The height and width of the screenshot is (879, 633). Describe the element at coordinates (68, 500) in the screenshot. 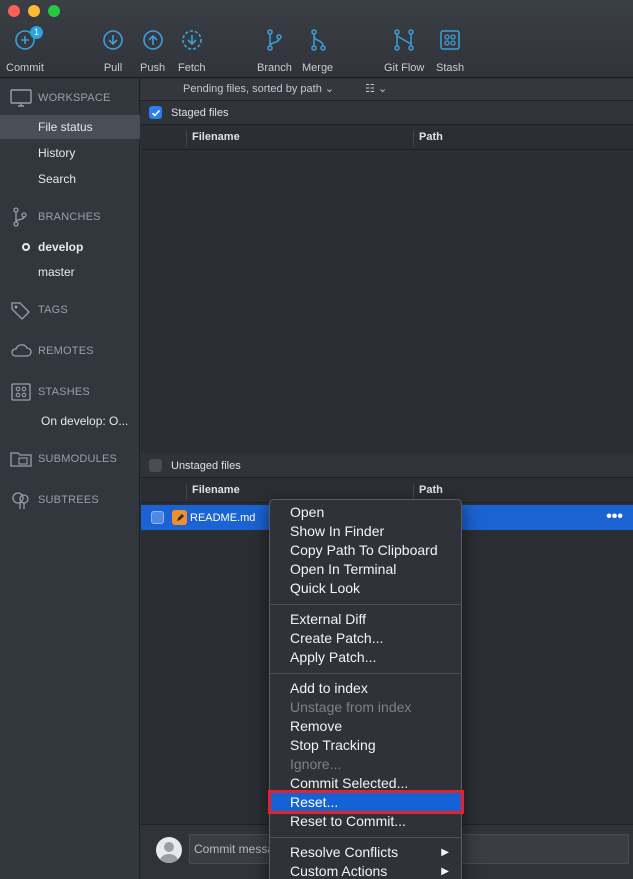

I see `subtrees-section-title: SUBTREES` at that location.